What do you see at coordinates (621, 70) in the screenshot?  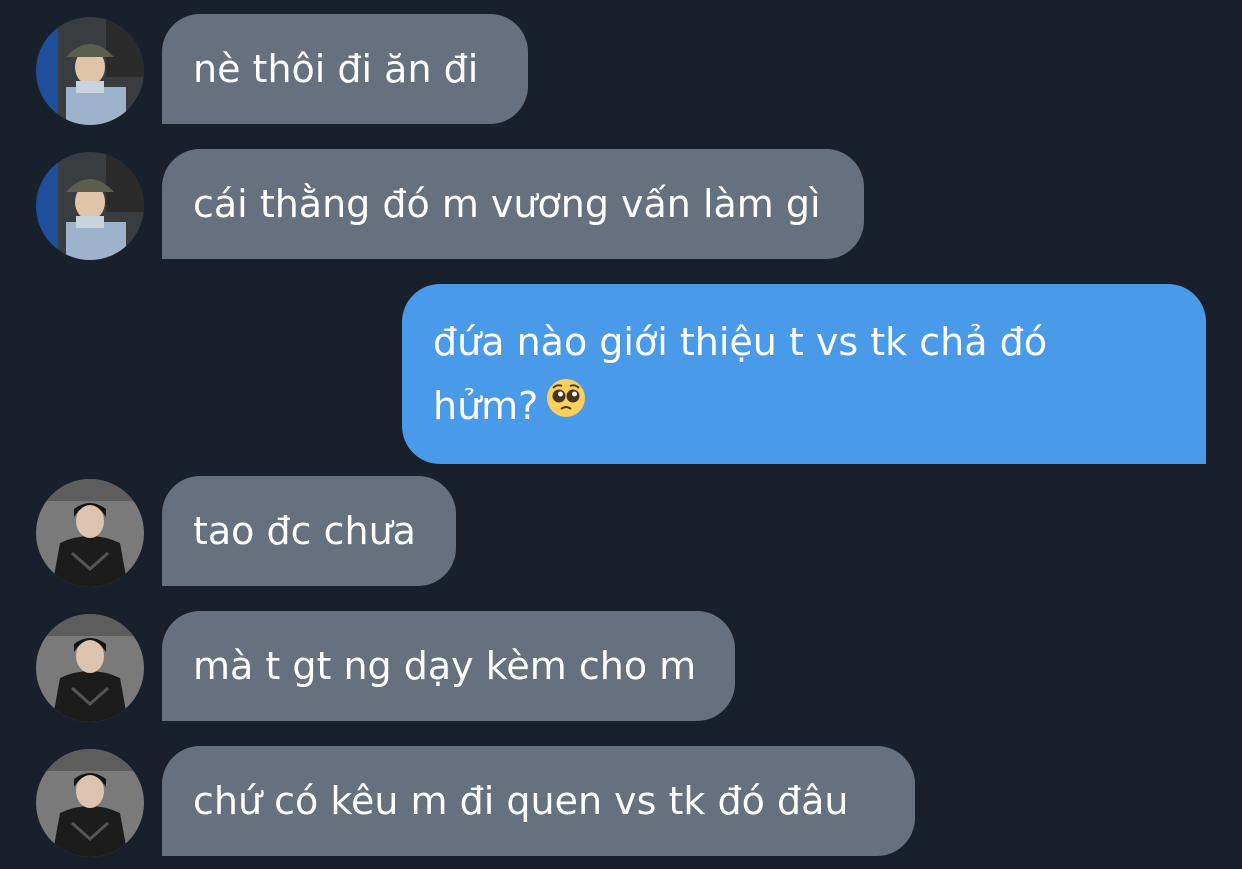 I see `message-row: nè thôi đi ăn đi` at bounding box center [621, 70].